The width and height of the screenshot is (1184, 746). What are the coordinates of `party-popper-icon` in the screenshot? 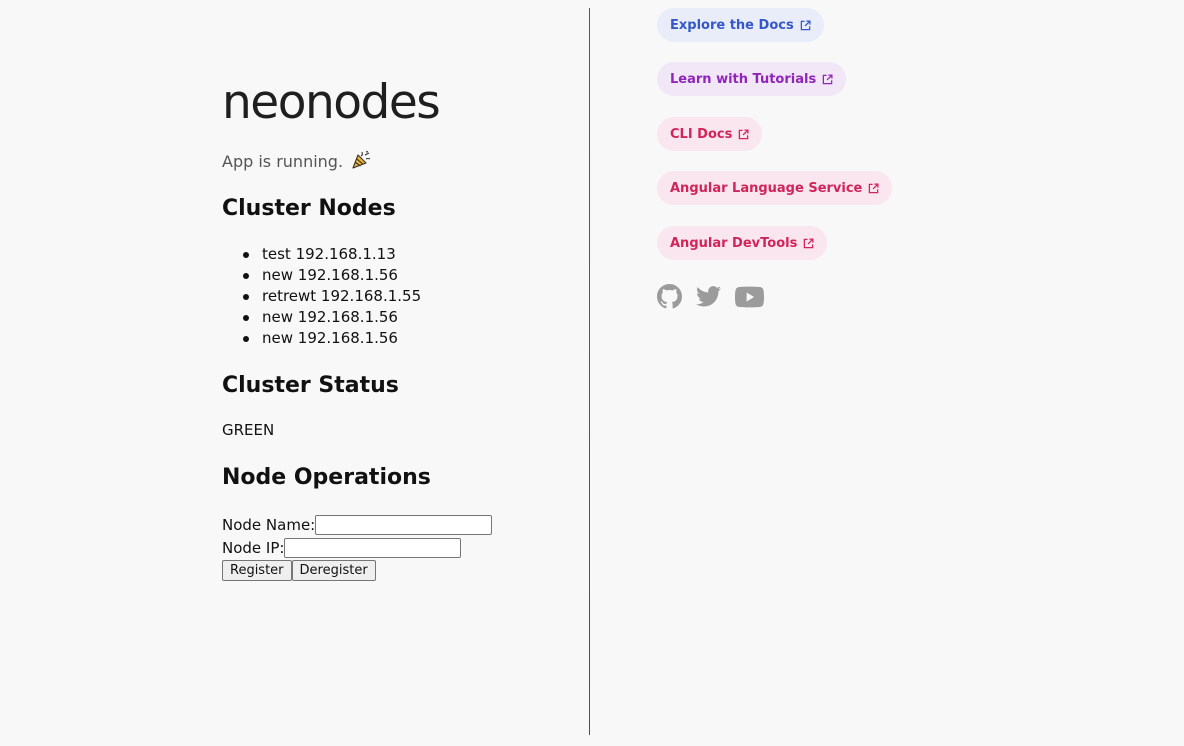 It's located at (361, 163).